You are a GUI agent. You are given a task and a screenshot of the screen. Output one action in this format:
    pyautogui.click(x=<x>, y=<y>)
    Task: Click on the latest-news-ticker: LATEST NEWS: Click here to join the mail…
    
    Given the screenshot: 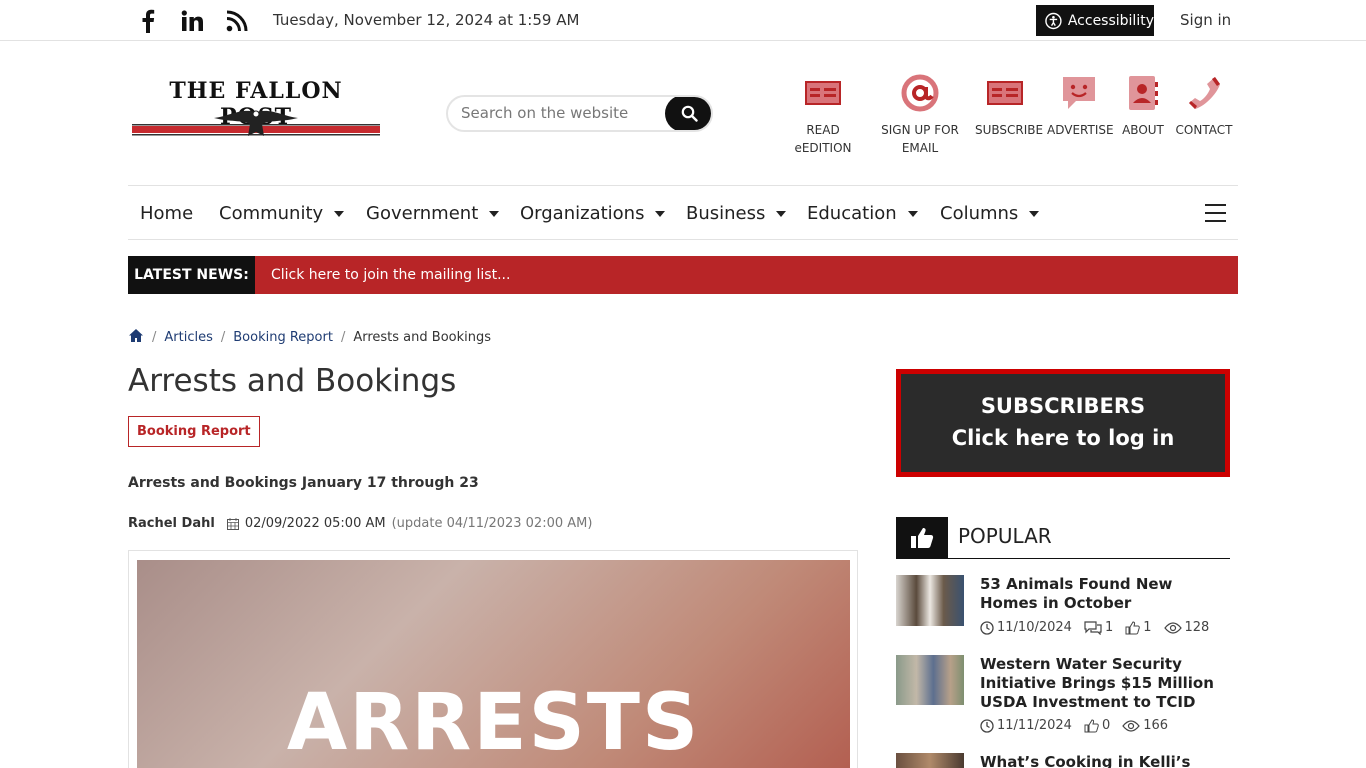 What is the action you would take?
    pyautogui.click(x=683, y=275)
    